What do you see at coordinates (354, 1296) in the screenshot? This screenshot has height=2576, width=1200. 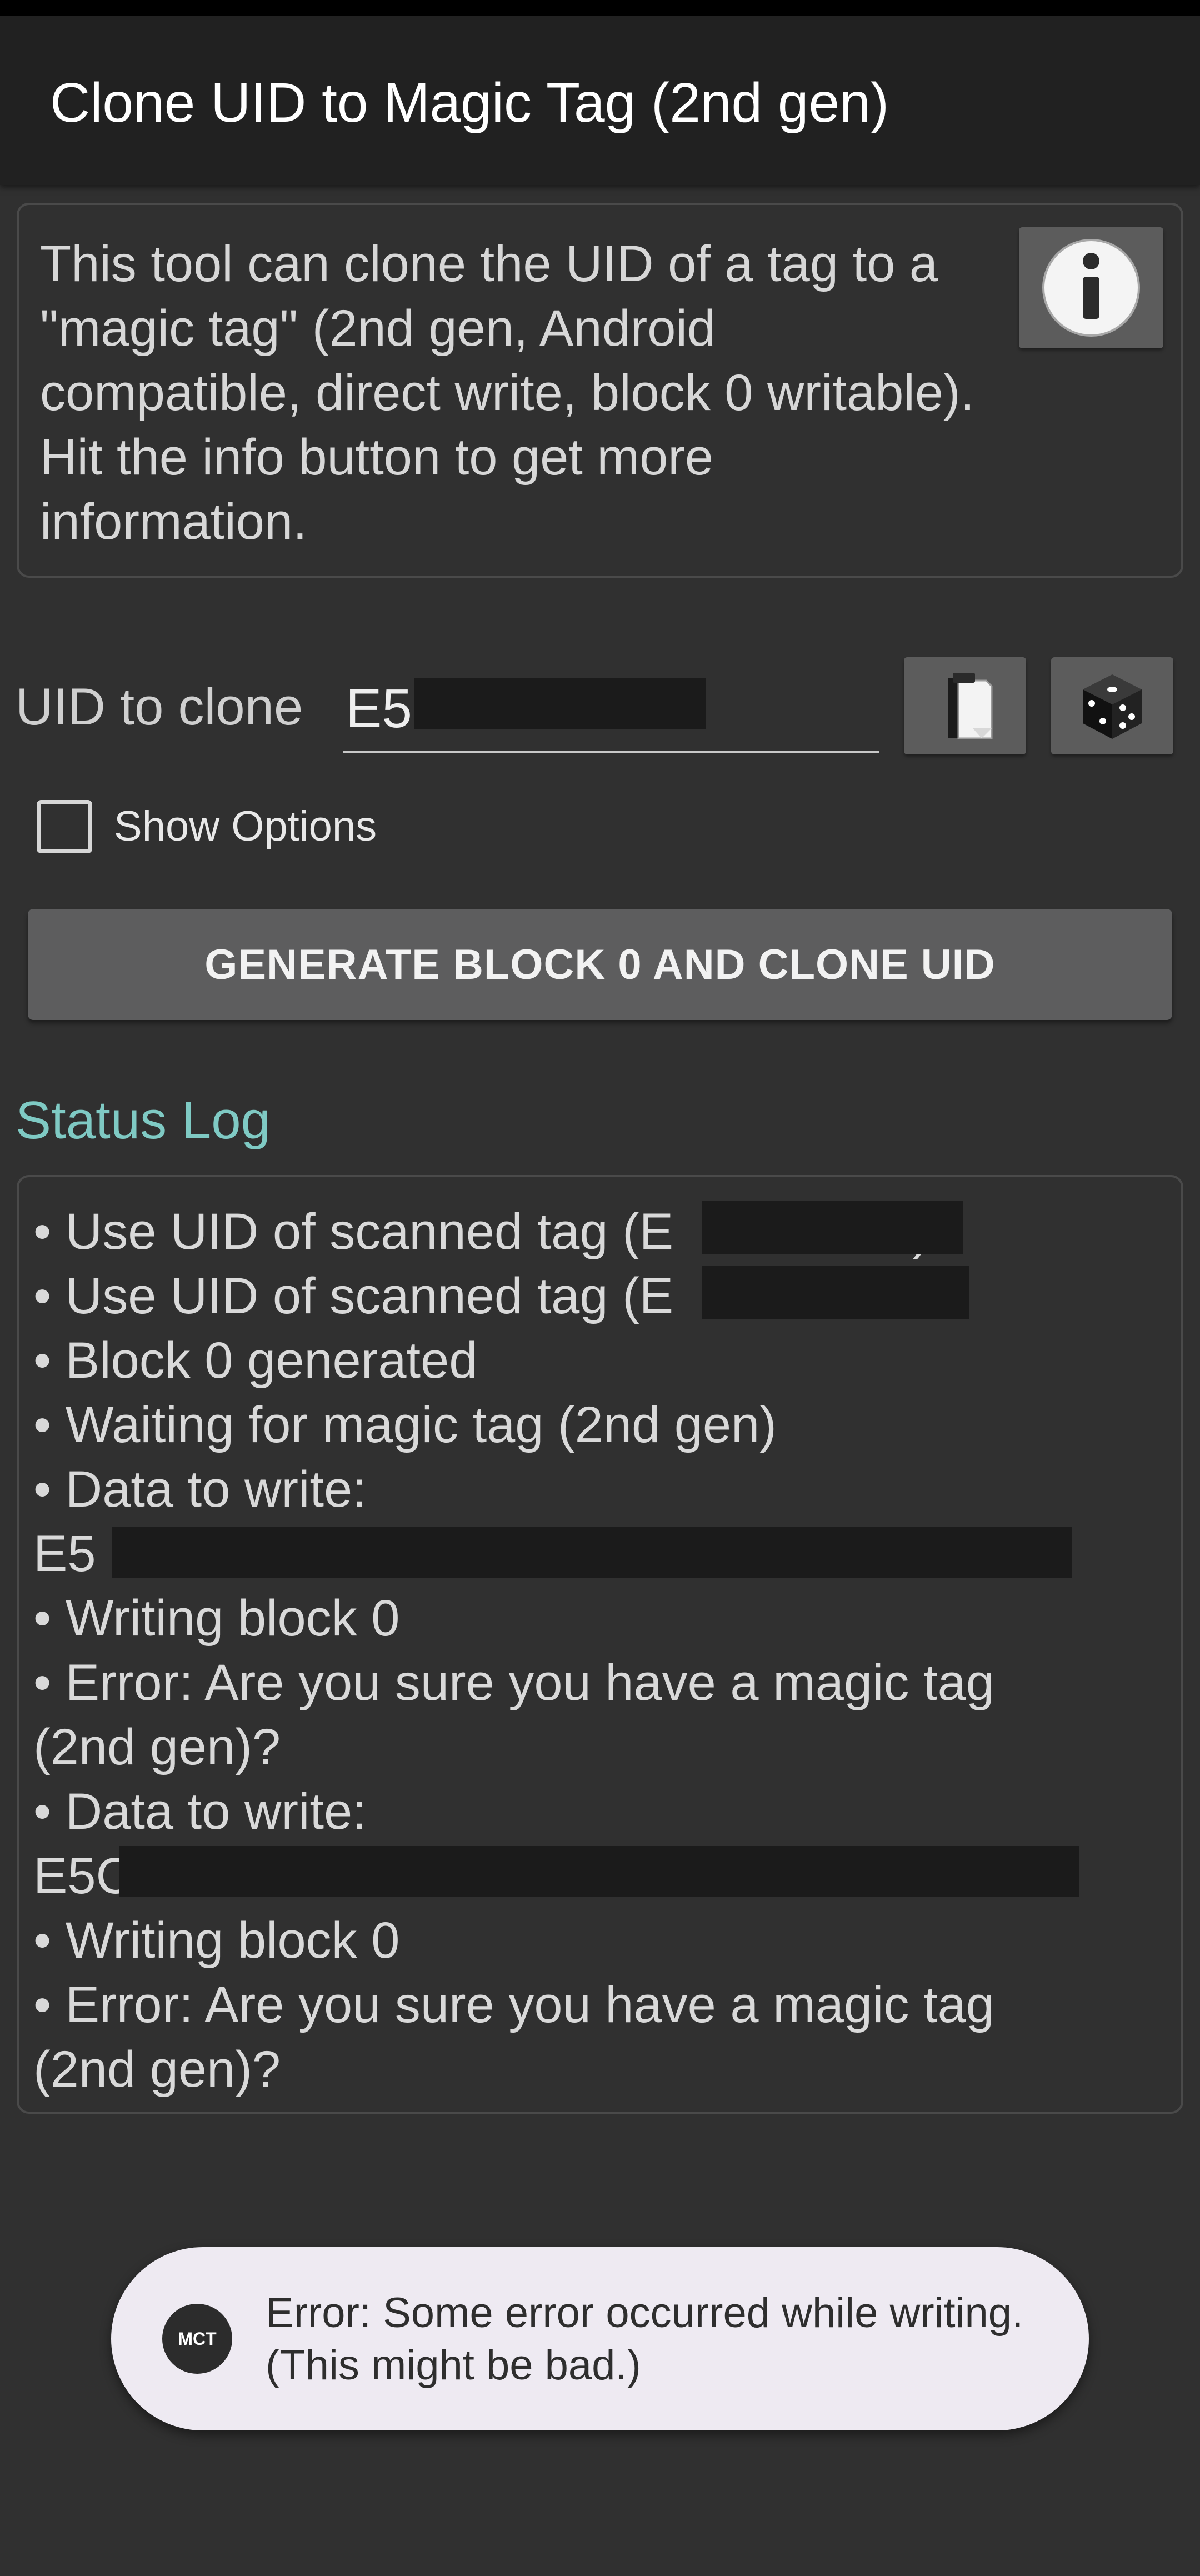 I see `log-line: • Use UID of scanned tag (E` at bounding box center [354, 1296].